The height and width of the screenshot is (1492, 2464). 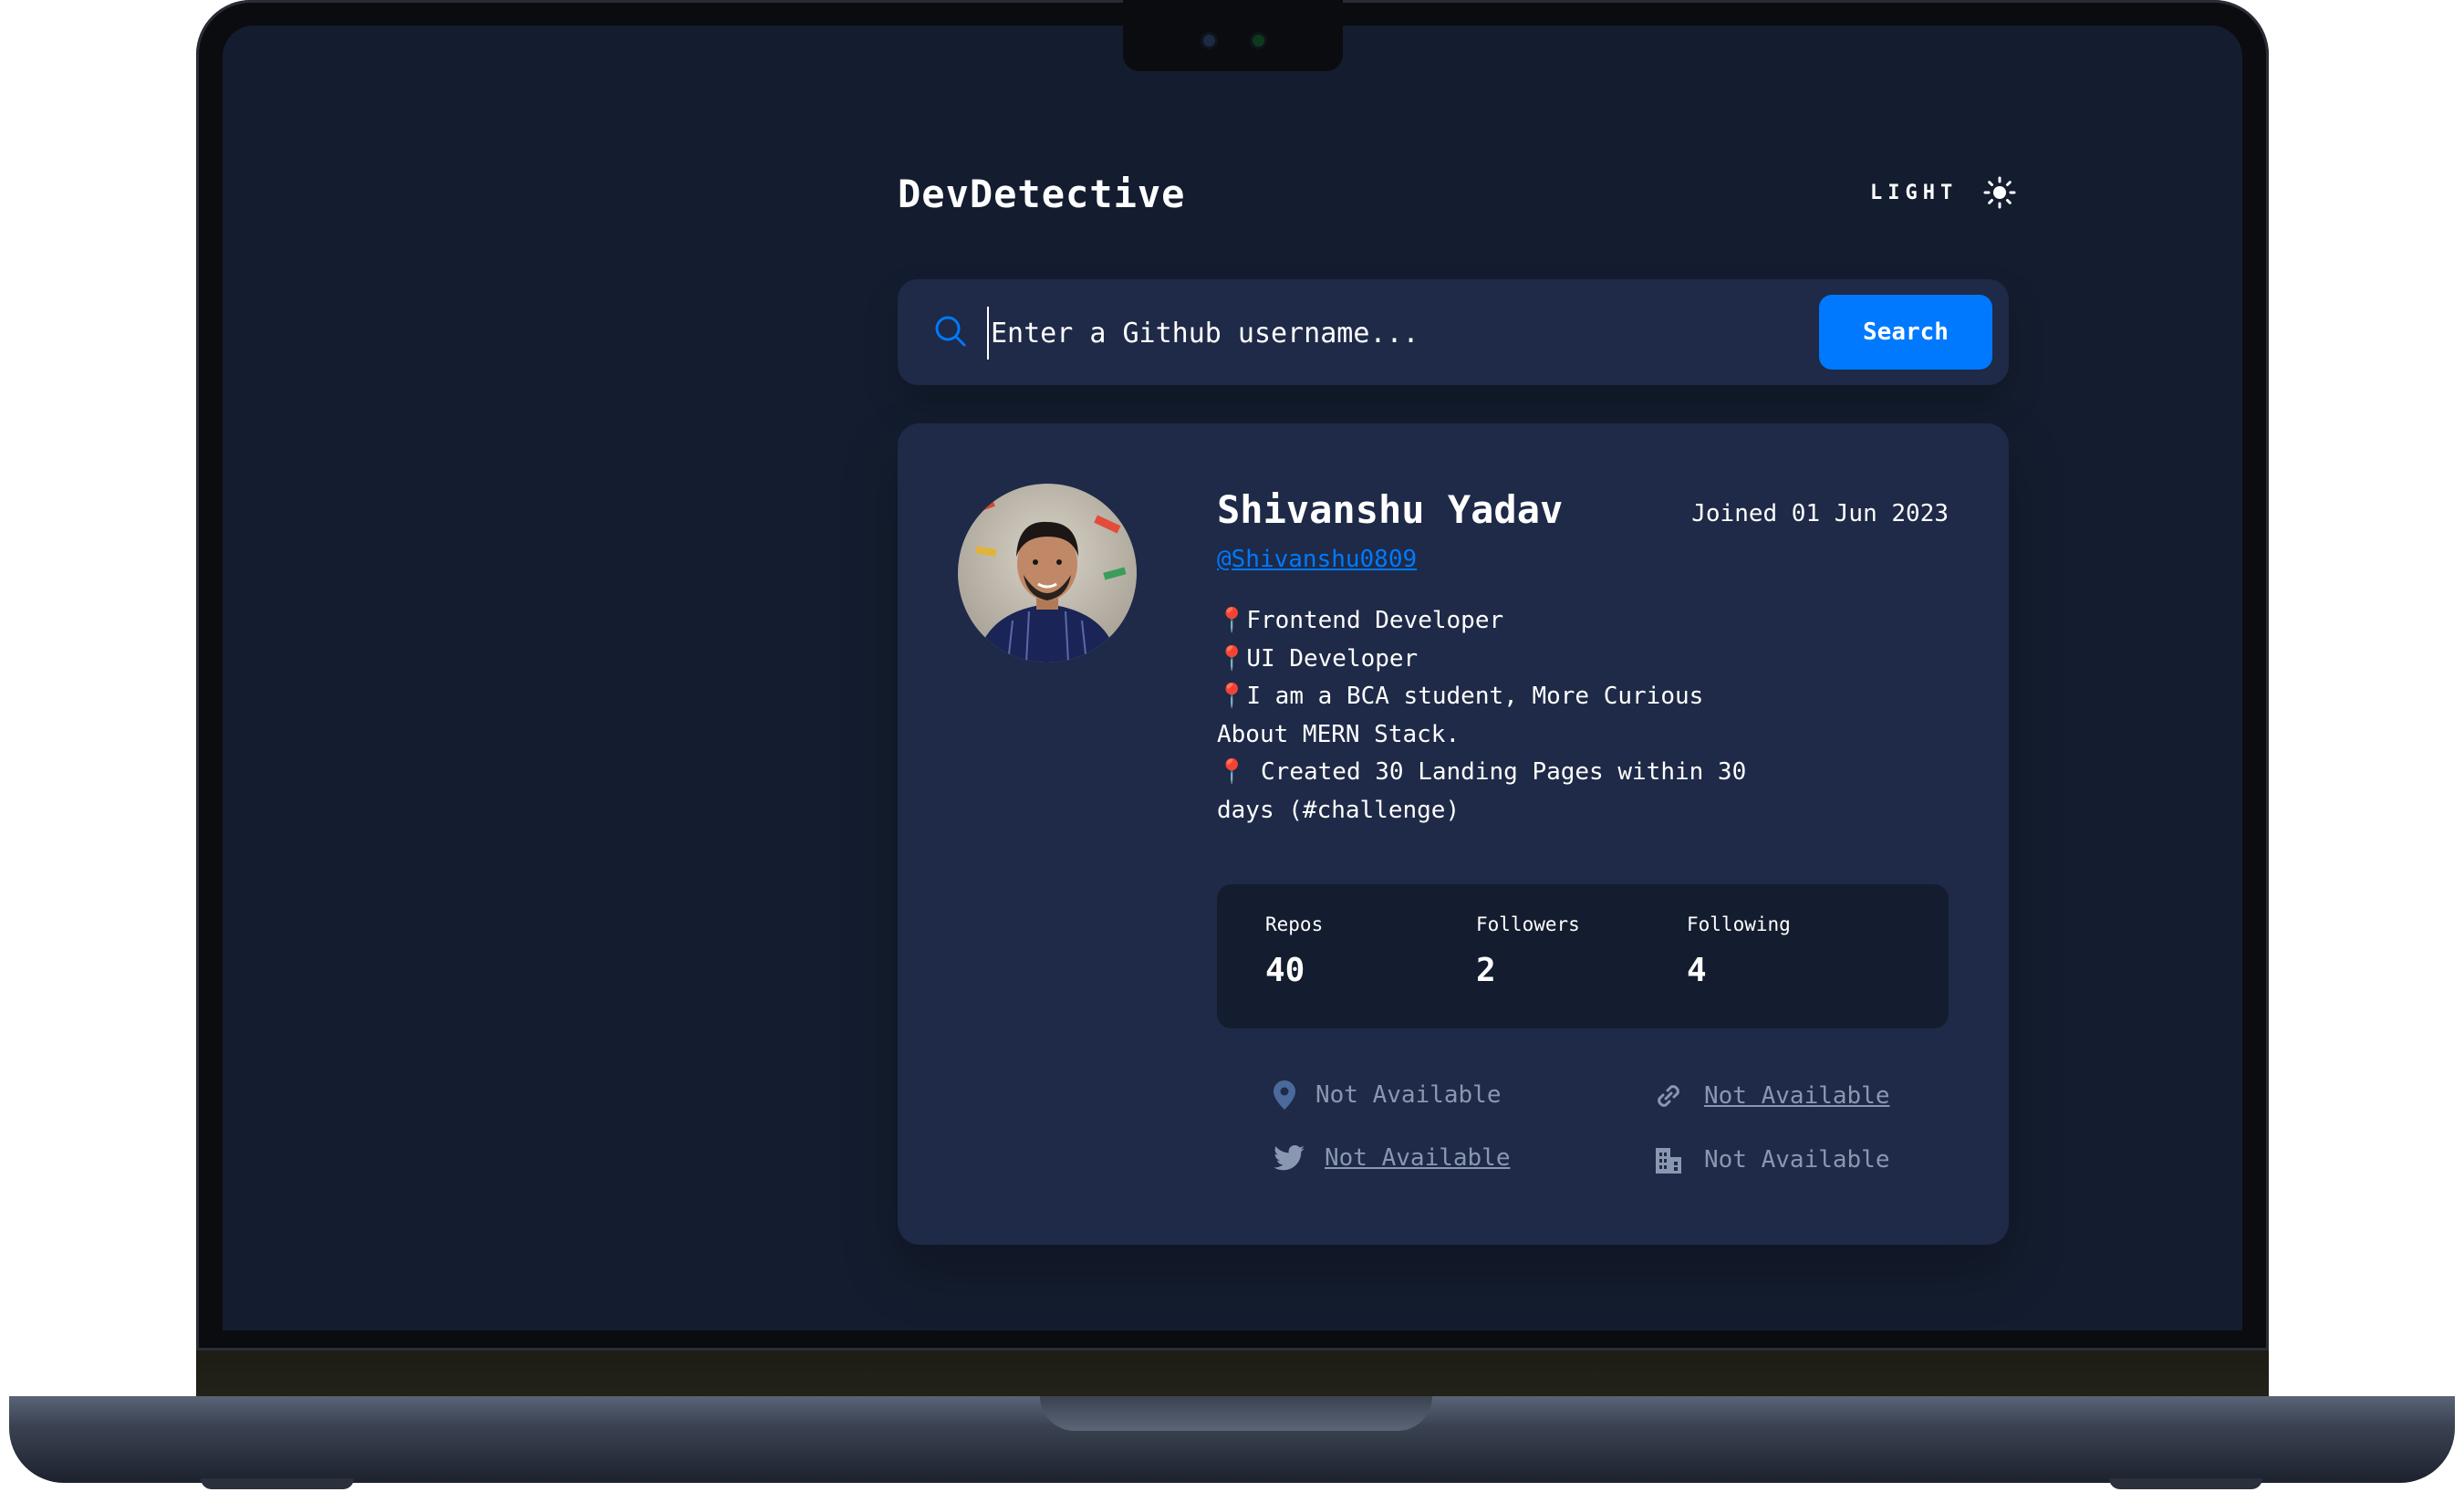 What do you see at coordinates (1042, 194) in the screenshot?
I see `app-title: DevDetective` at bounding box center [1042, 194].